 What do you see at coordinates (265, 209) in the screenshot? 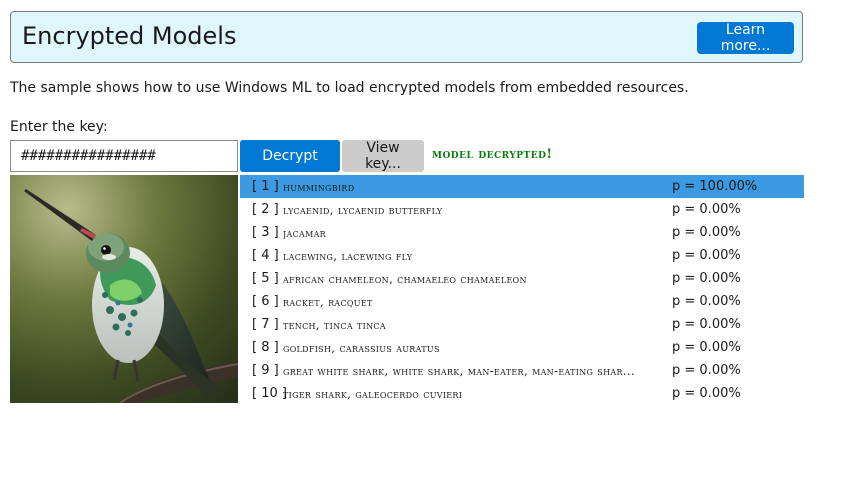
I see `result-rank: [ 2 ]` at bounding box center [265, 209].